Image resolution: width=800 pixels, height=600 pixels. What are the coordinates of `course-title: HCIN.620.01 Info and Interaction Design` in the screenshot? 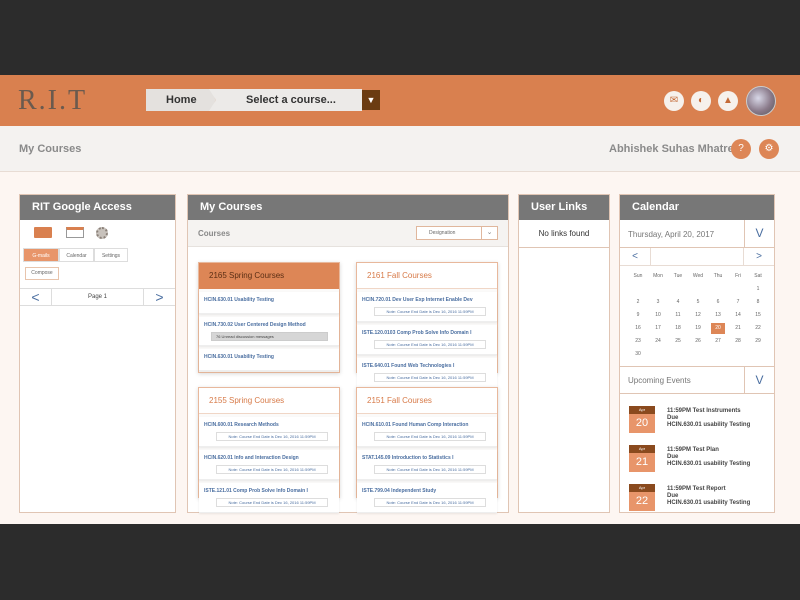 It's located at (269, 458).